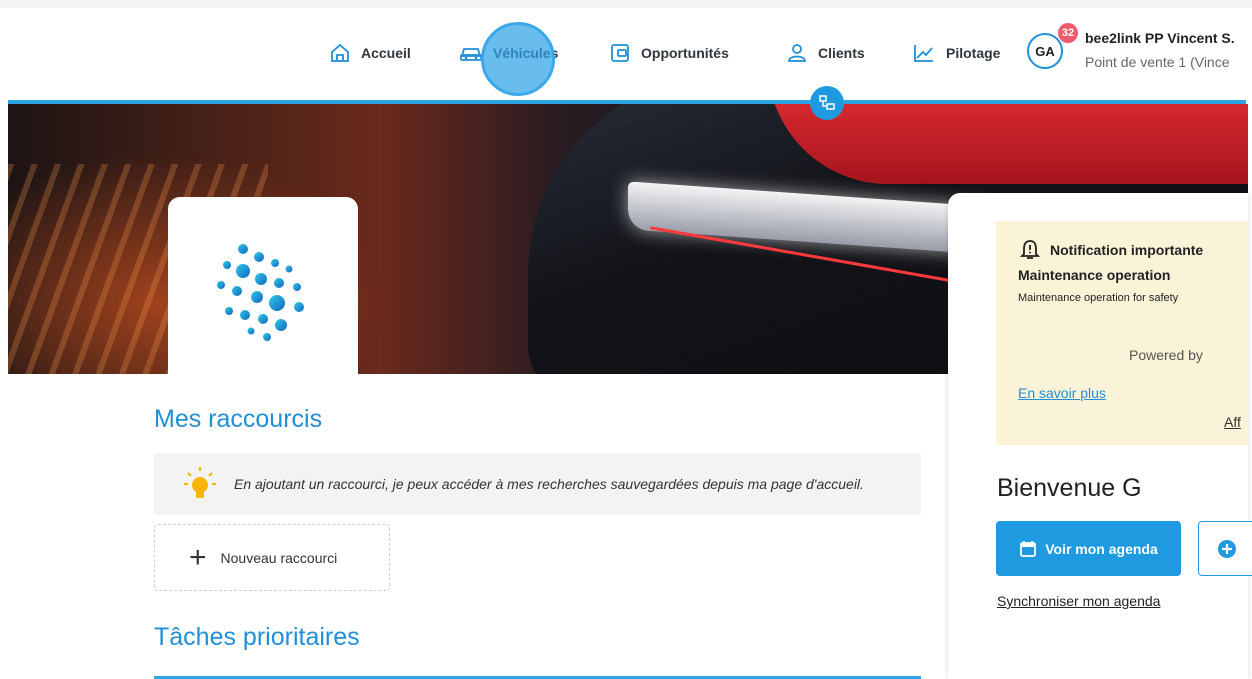 Image resolution: width=1252 pixels, height=679 pixels. What do you see at coordinates (1098, 298) in the screenshot?
I see `notification-body: Maintenance operation for safety` at bounding box center [1098, 298].